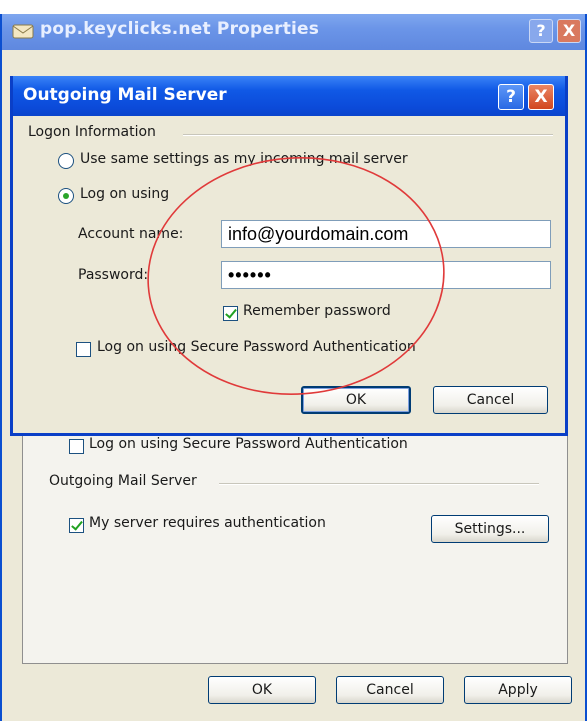  I want to click on dialog-title: Outgoing Mail Server, so click(125, 95).